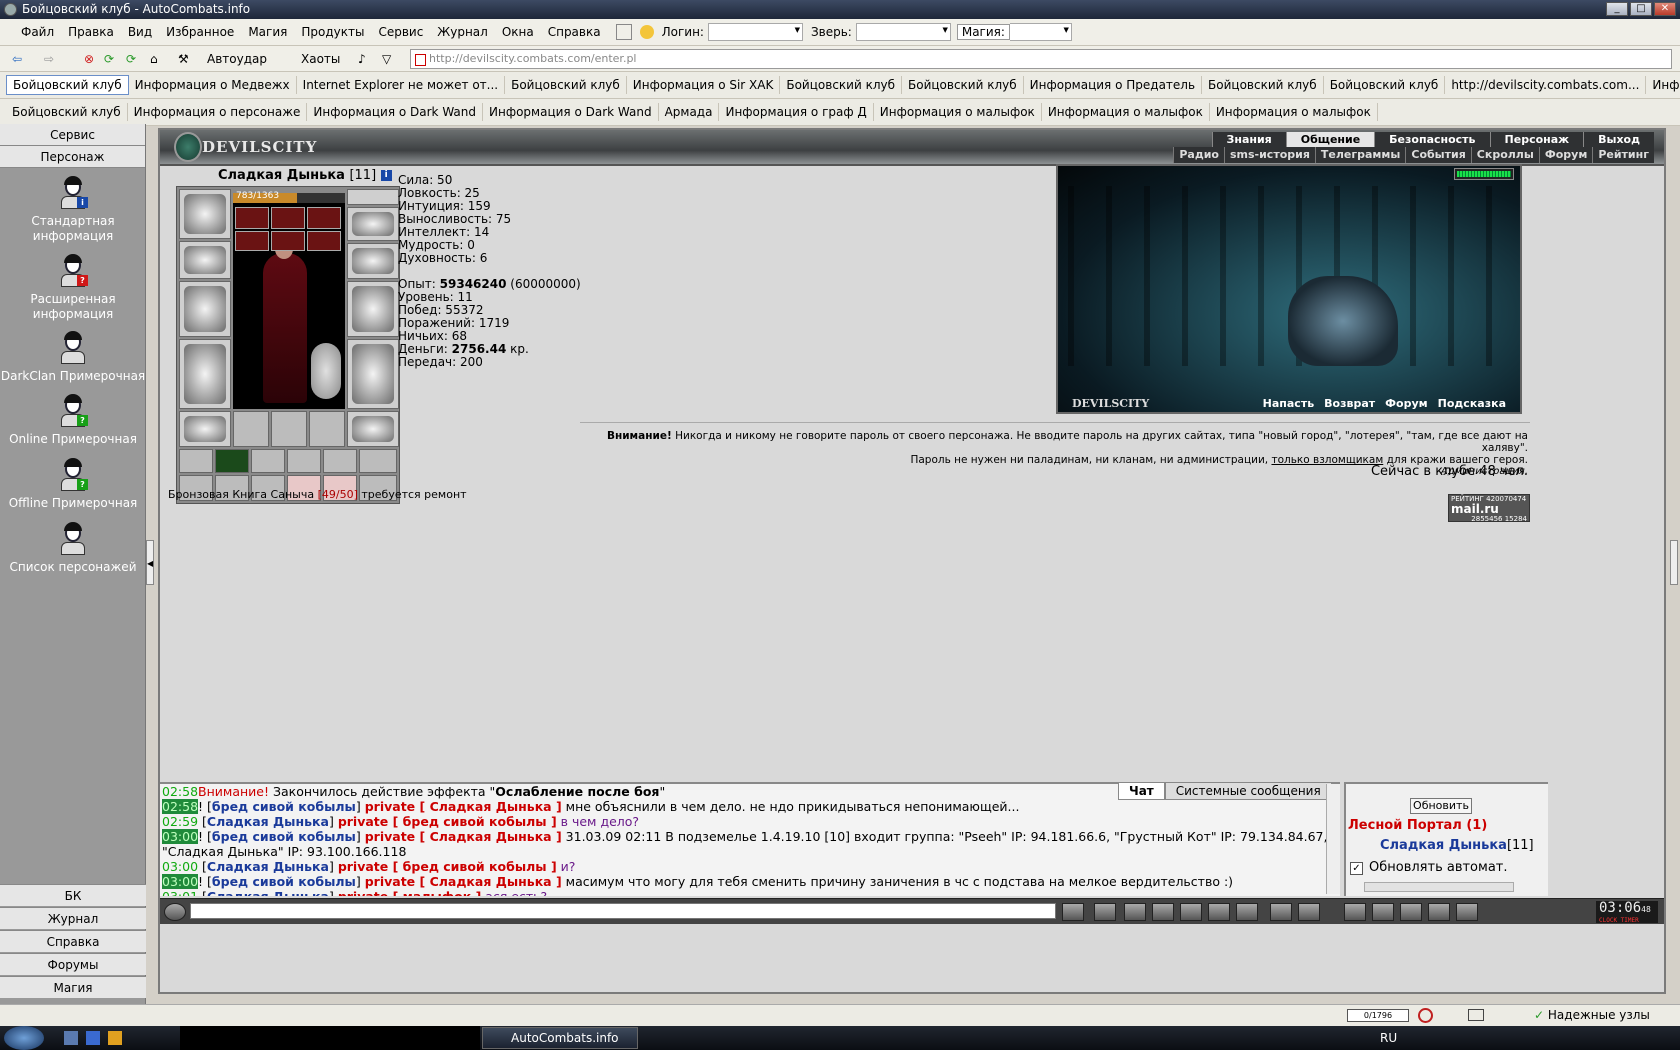 The height and width of the screenshot is (1050, 1680). Describe the element at coordinates (1309, 912) in the screenshot. I see `clan-icon` at that location.